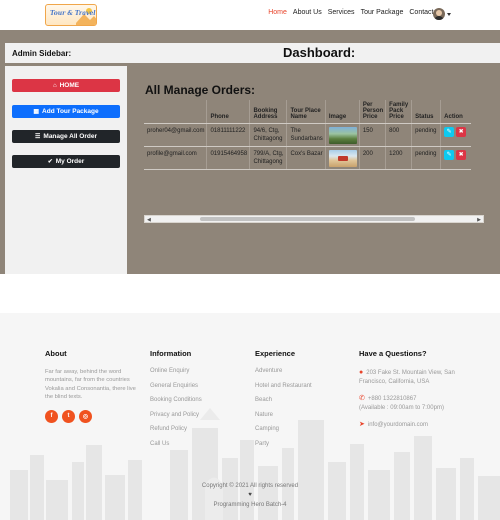  I want to click on footer-information-heading: Information, so click(171, 353).